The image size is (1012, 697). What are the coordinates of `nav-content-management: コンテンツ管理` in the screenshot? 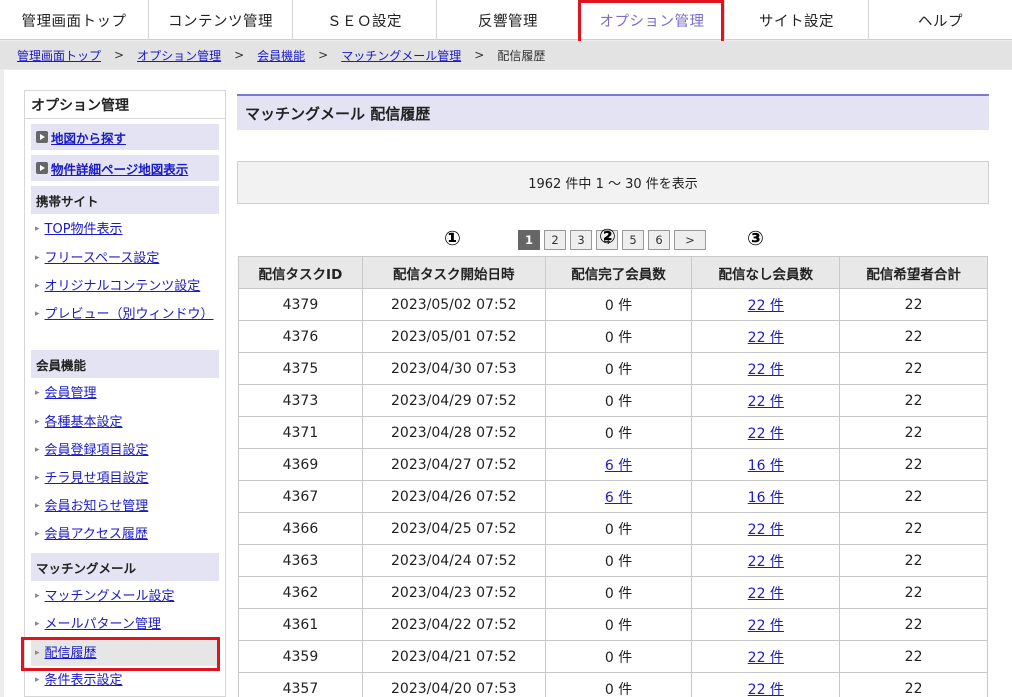 It's located at (221, 20).